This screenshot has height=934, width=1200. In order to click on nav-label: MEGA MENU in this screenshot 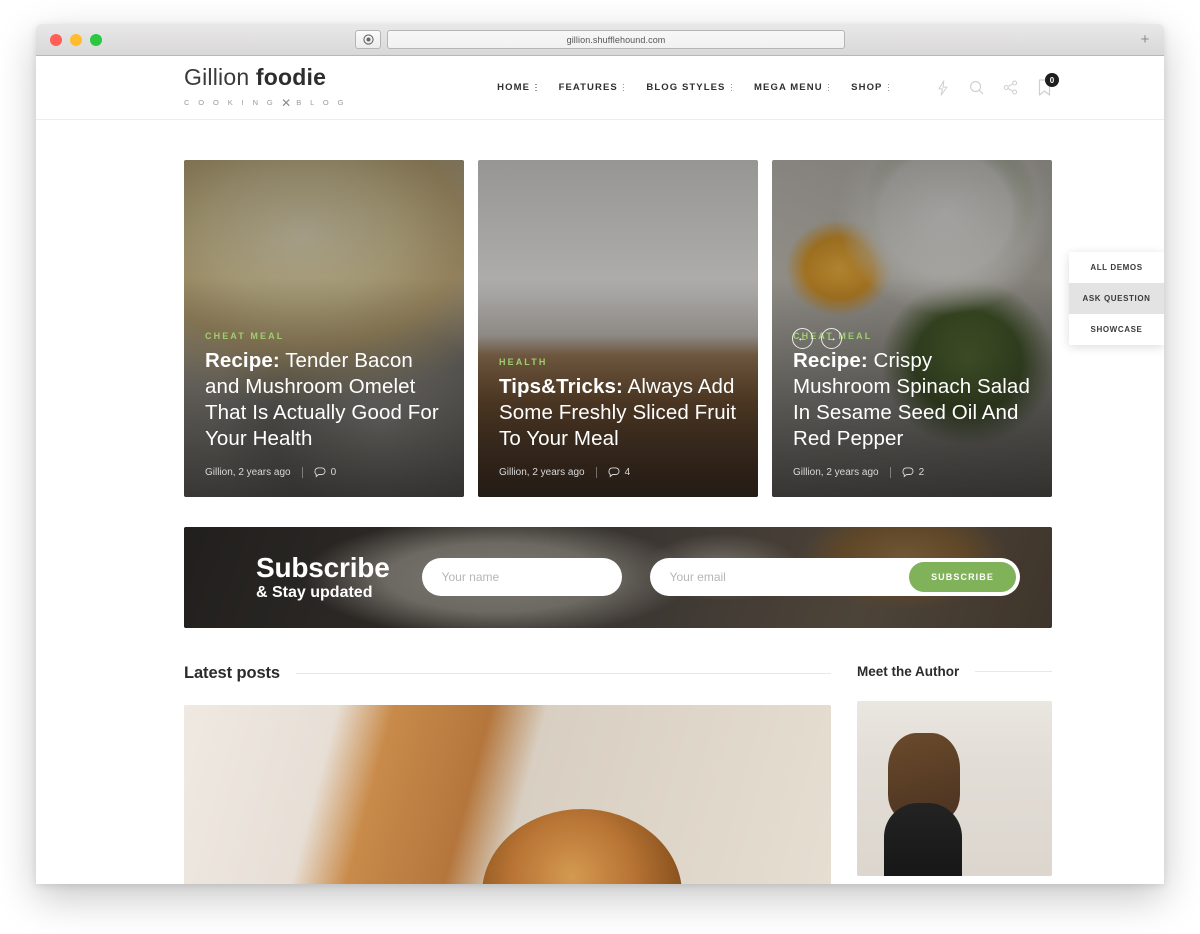, I will do `click(788, 87)`.